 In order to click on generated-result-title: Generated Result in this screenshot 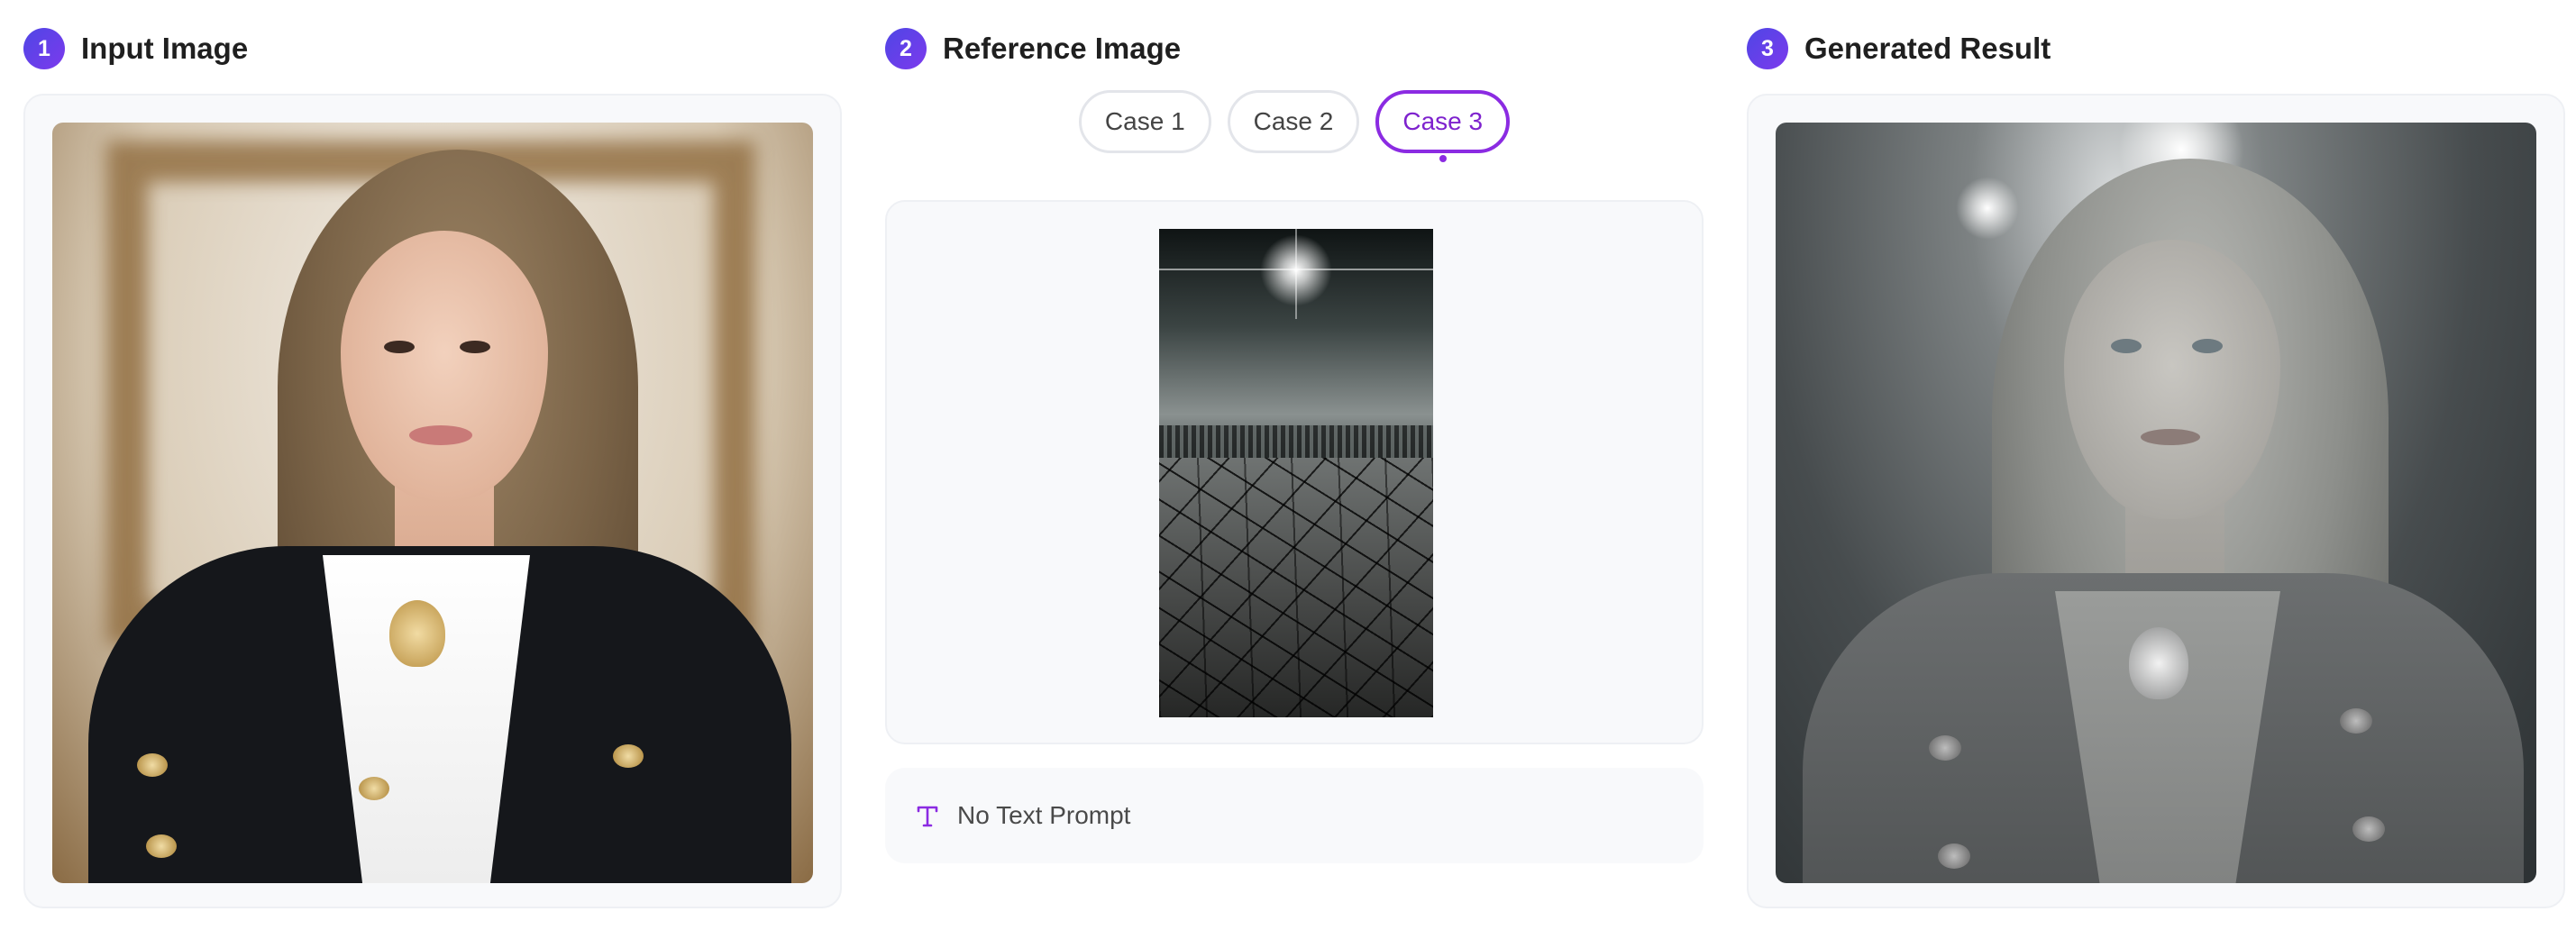, I will do `click(1927, 48)`.